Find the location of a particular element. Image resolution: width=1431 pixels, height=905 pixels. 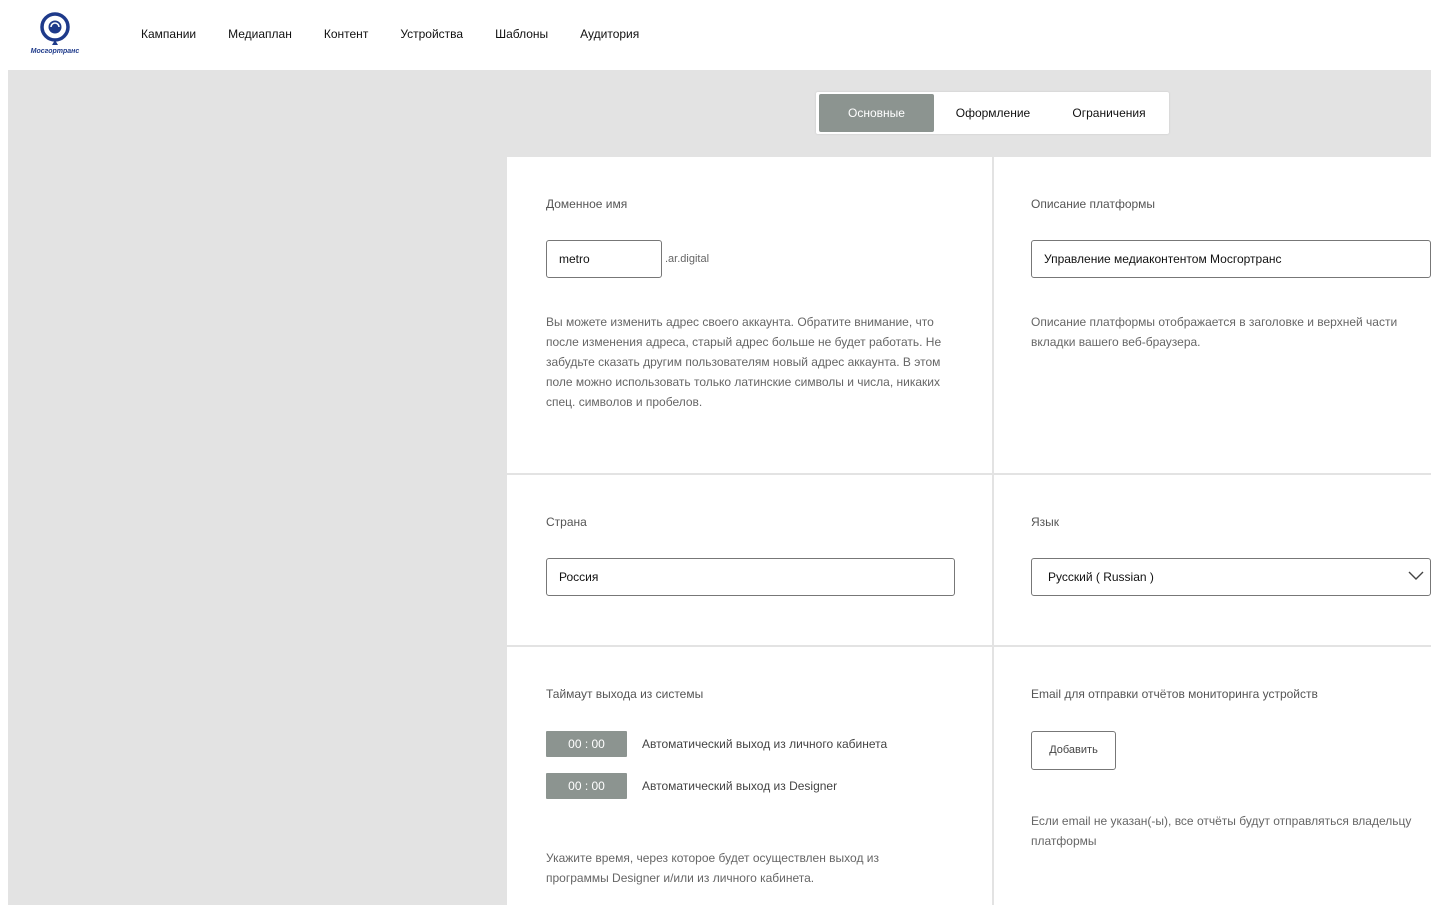

logo-text: Мосгортранс is located at coordinates (55, 51).